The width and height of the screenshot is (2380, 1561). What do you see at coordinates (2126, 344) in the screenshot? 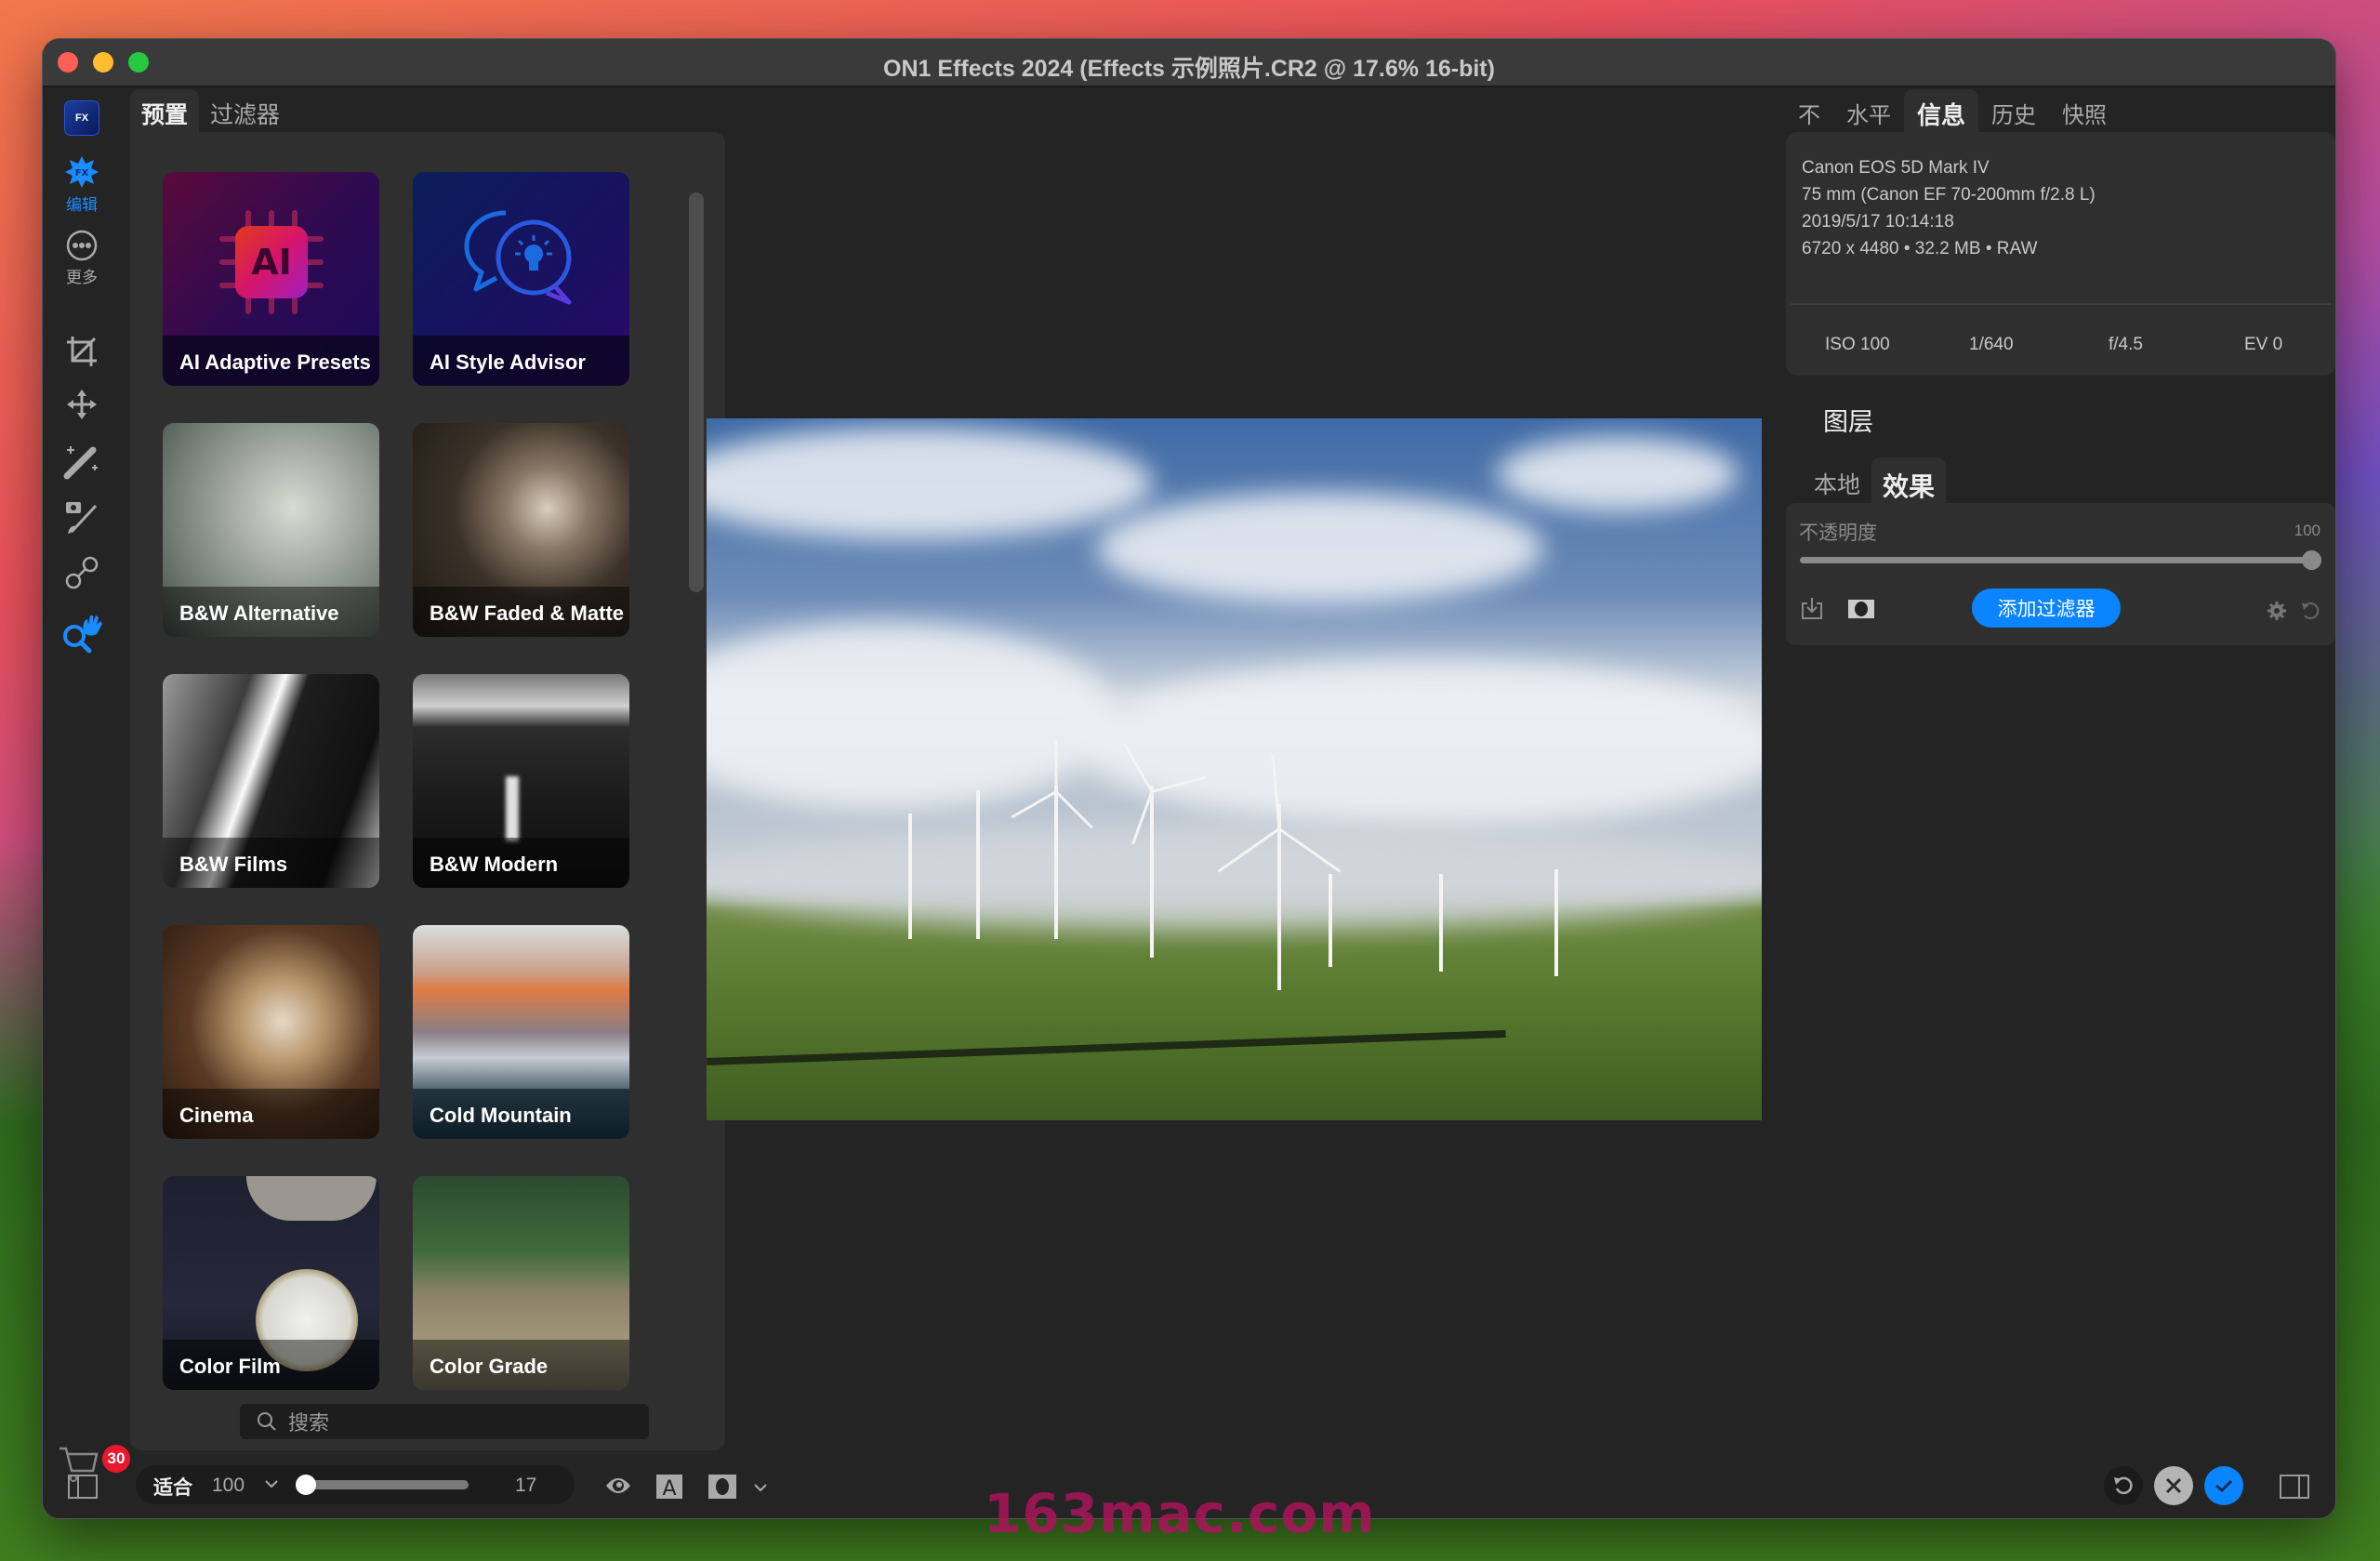
I see `exif-aperture: f/4.5` at bounding box center [2126, 344].